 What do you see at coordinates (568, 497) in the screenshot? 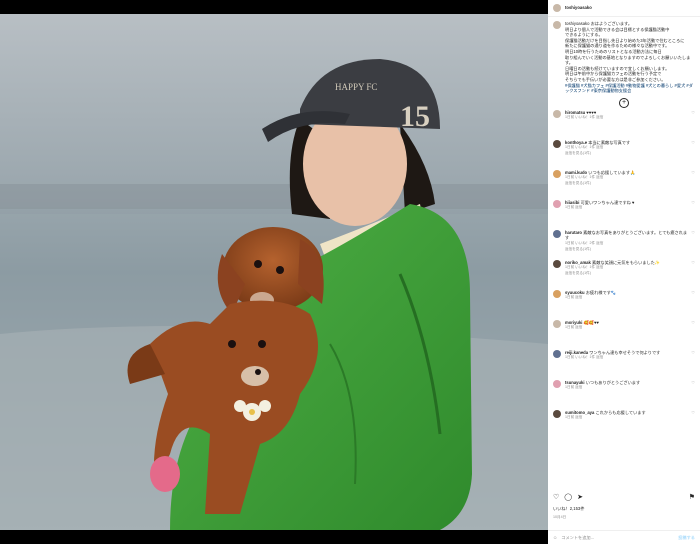
I see `comment-icon: ◯` at bounding box center [568, 497].